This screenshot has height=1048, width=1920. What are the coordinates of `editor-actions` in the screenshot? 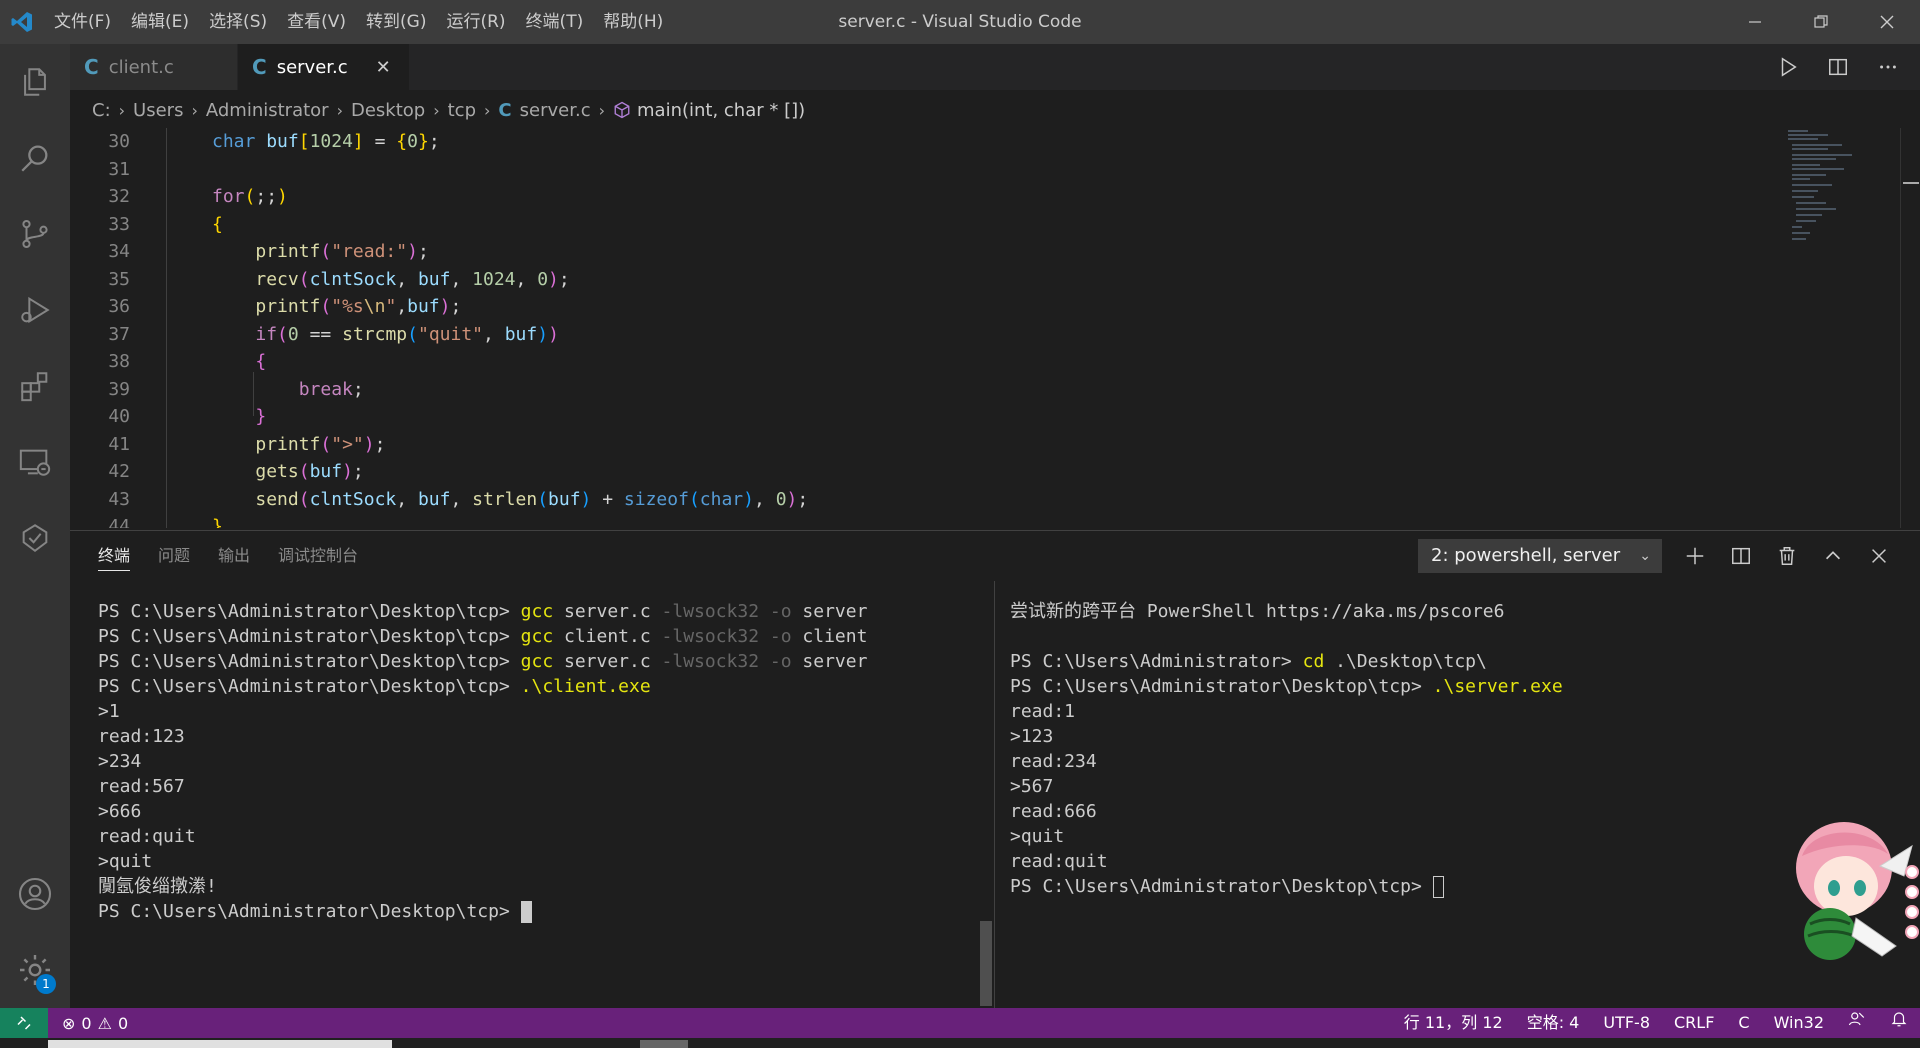 It's located at (1838, 67).